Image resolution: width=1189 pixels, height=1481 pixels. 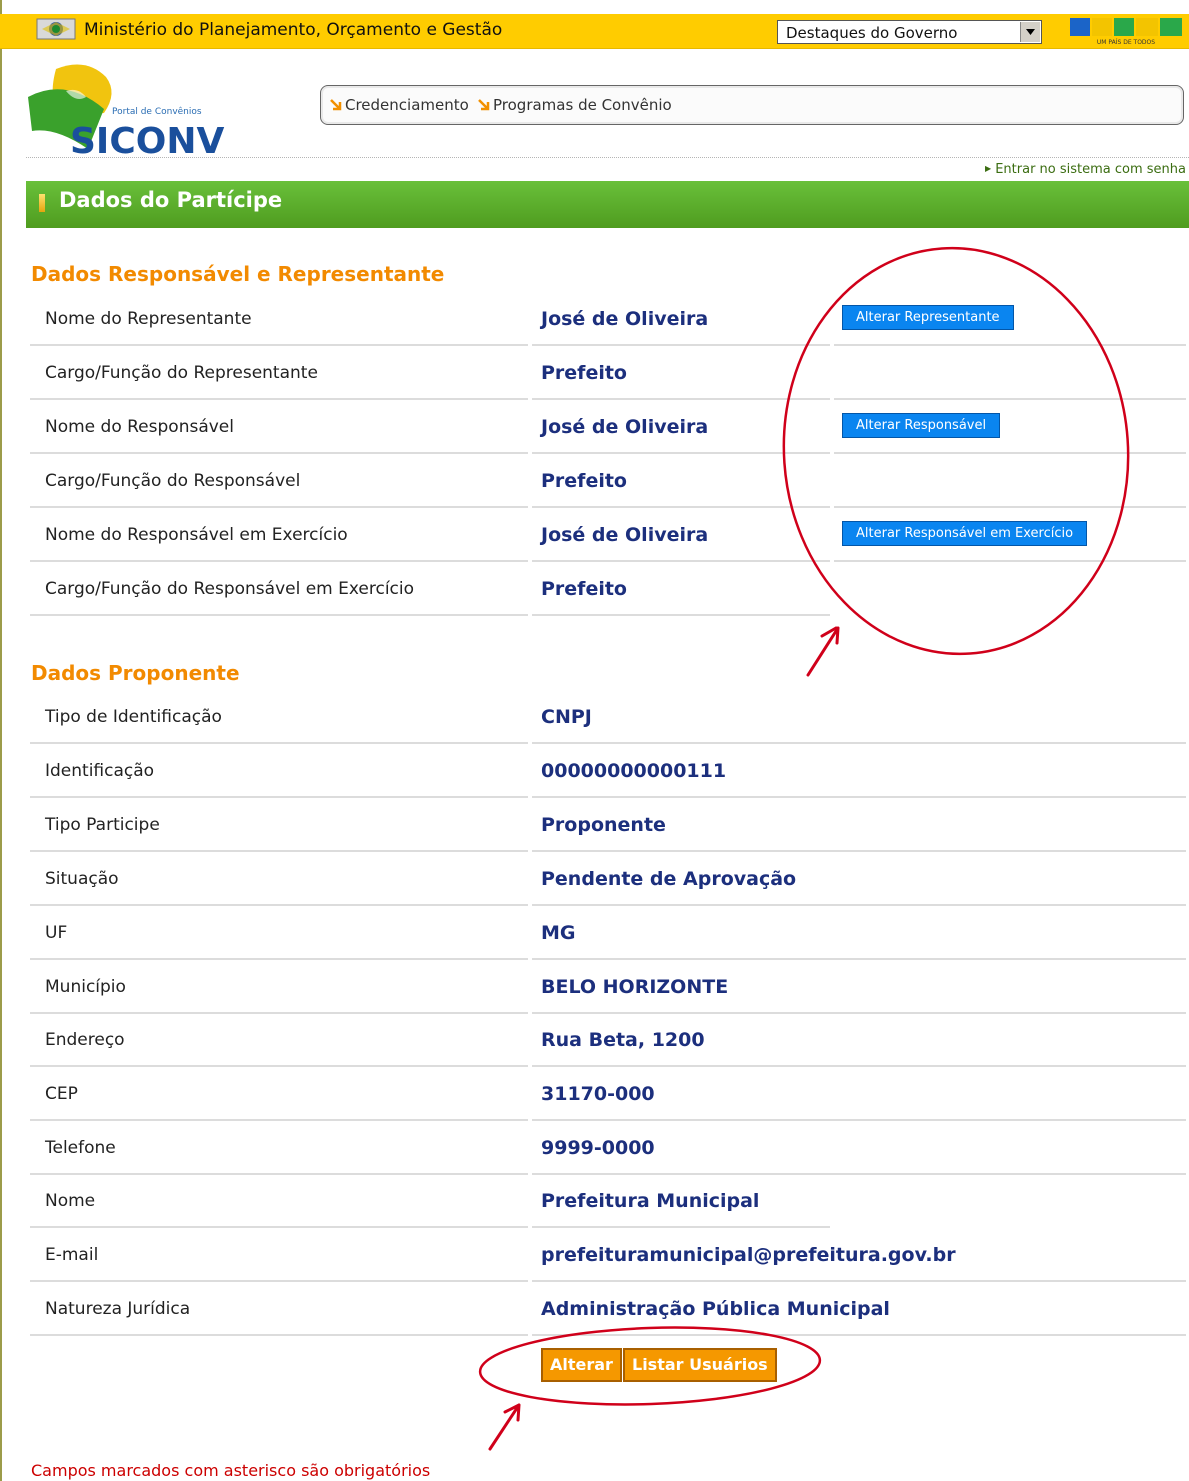 I want to click on alterar-button: Alterar, so click(x=581, y=1365).